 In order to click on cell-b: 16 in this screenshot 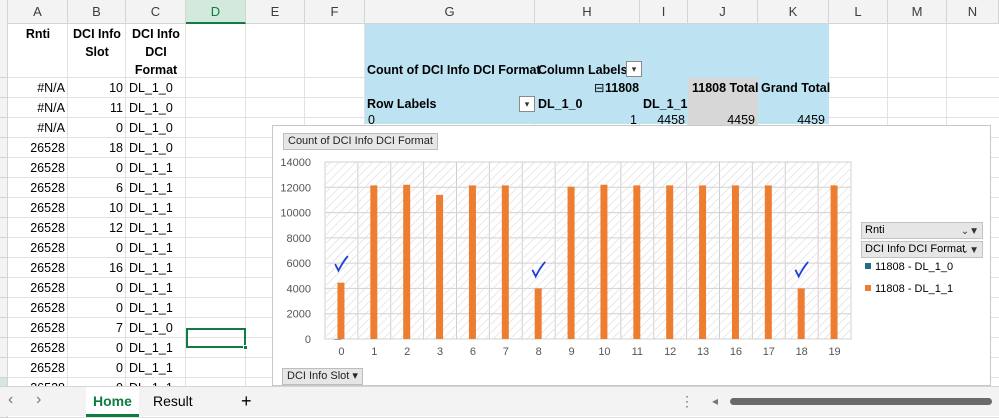, I will do `click(97, 268)`.